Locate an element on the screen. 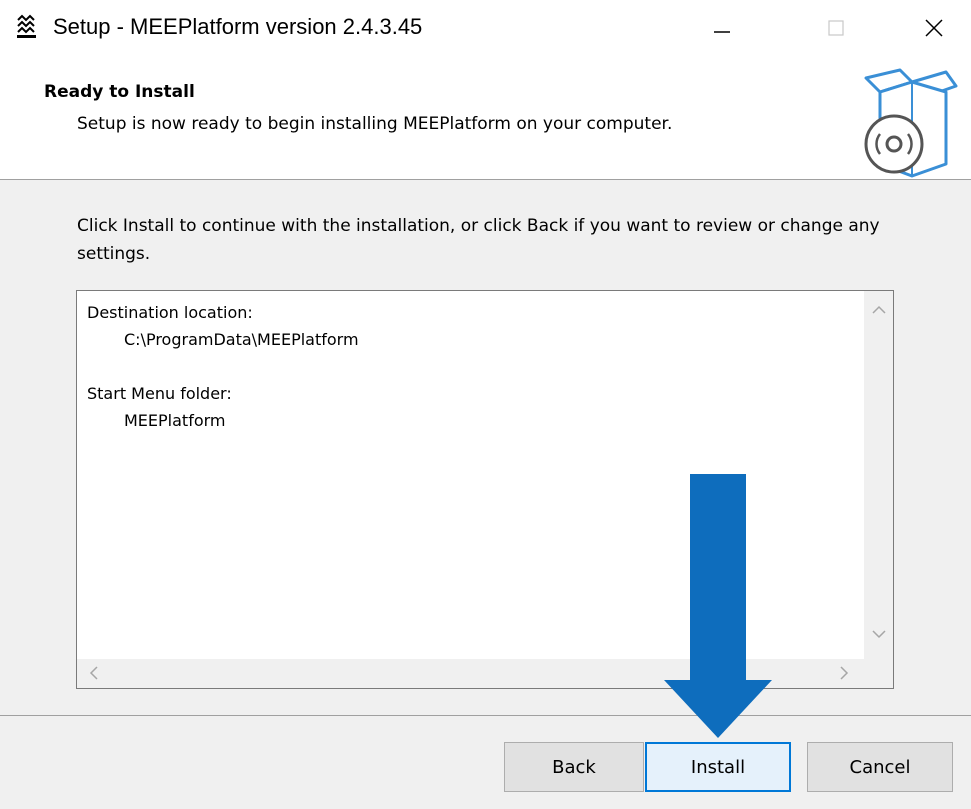 Image resolution: width=971 pixels, height=809 pixels. install-button: Install is located at coordinates (718, 767).